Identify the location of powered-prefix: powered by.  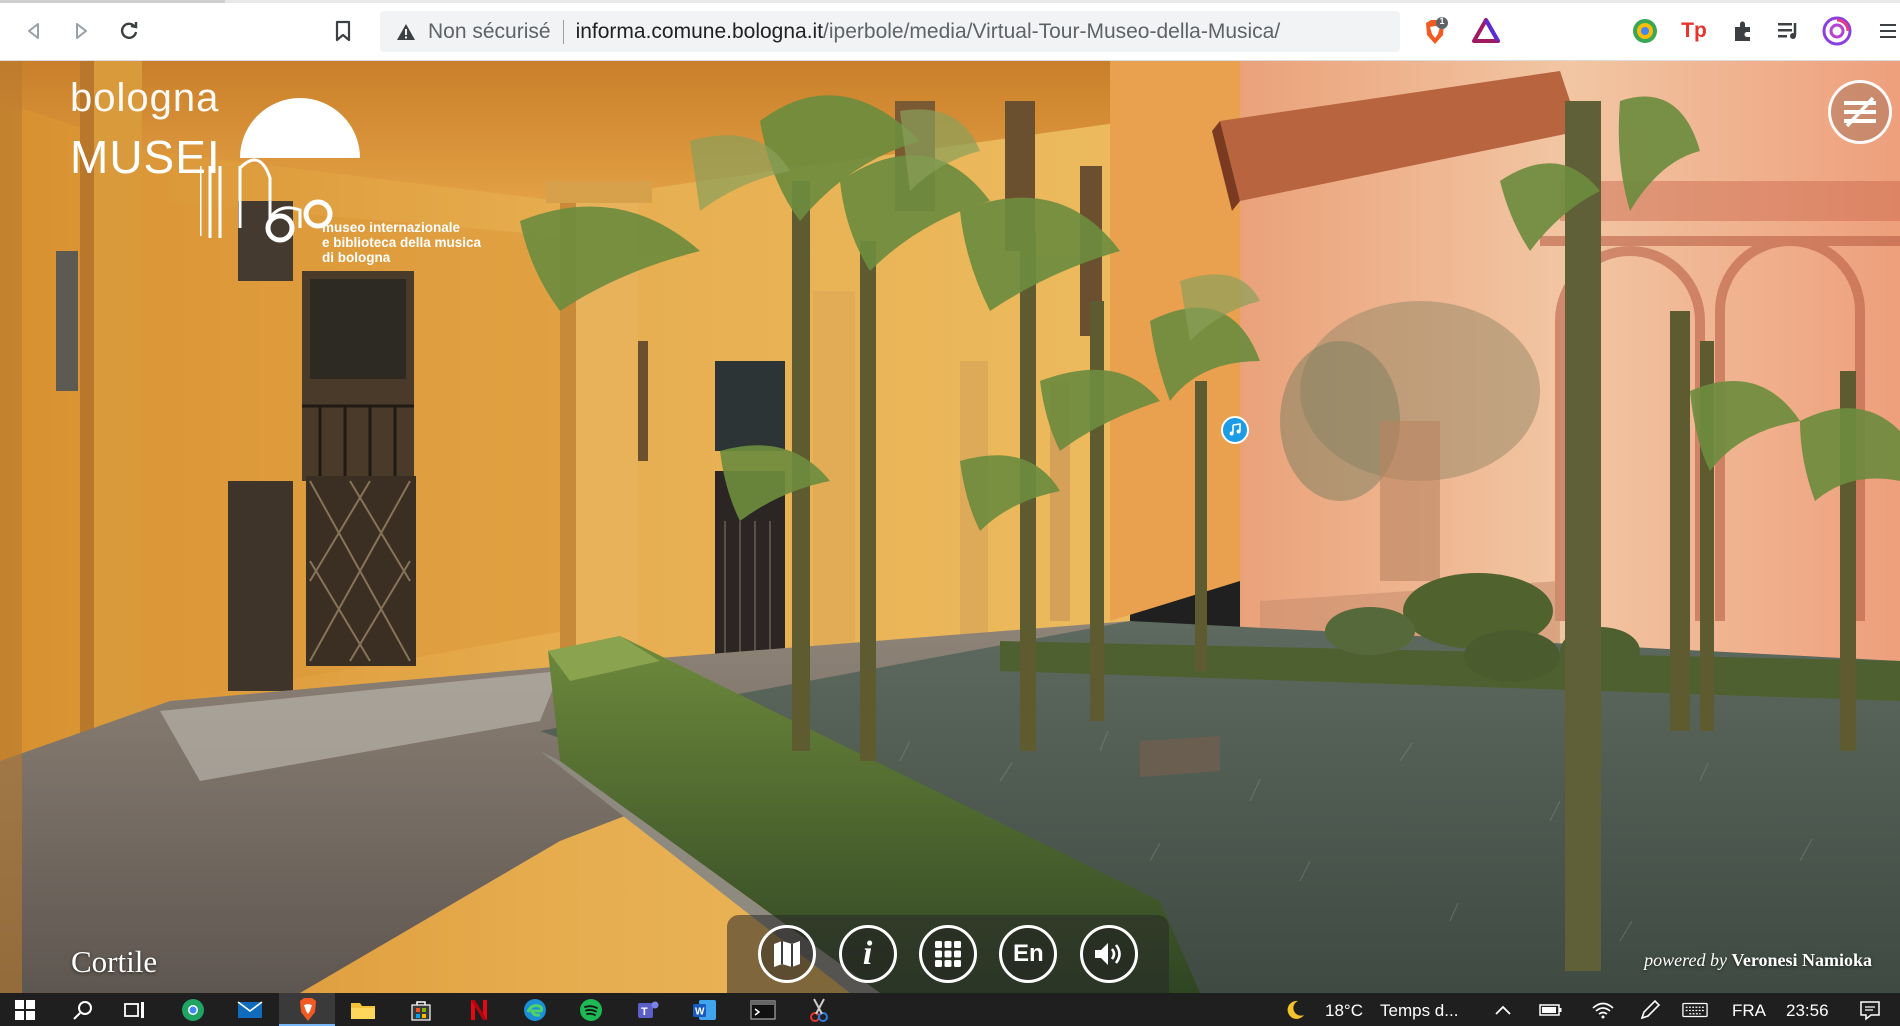
(1685, 960).